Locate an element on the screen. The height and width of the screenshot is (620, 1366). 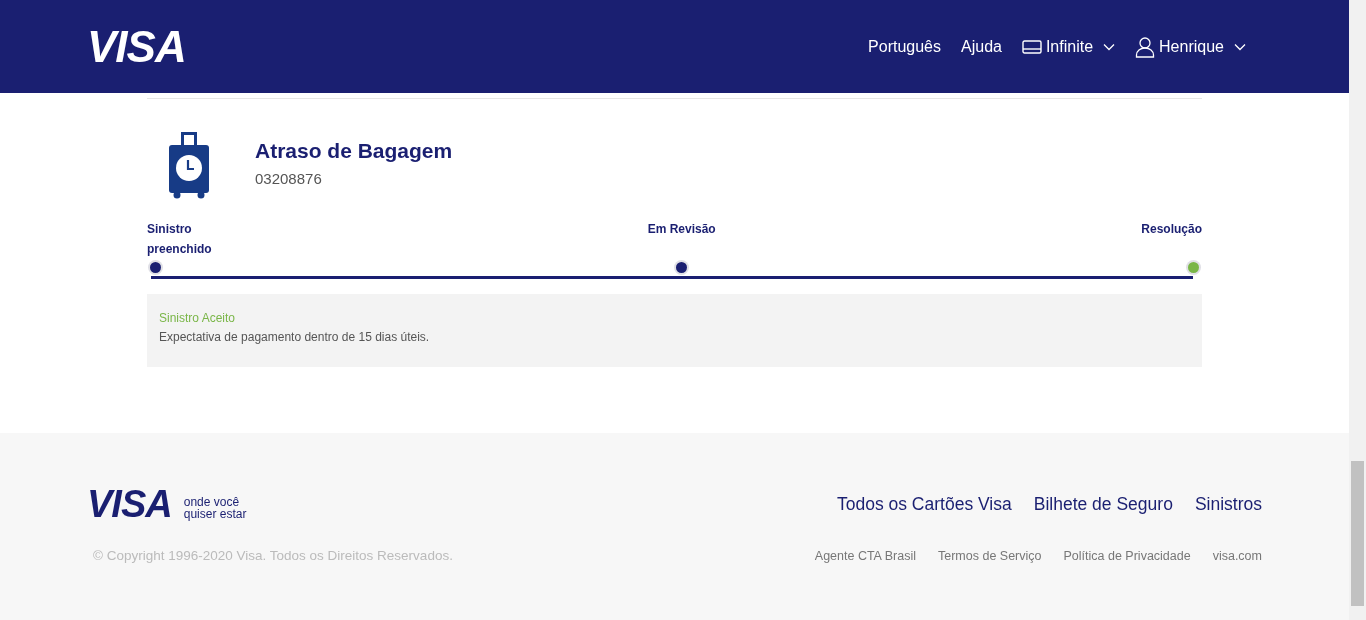
nav-link: Português is located at coordinates (904, 46).